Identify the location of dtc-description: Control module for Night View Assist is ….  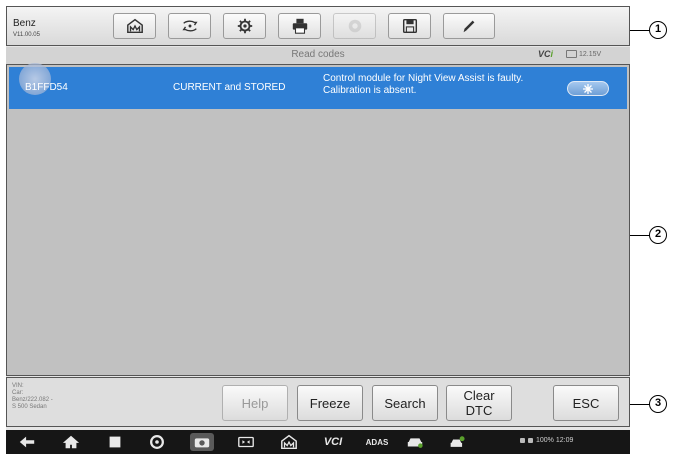
(423, 84).